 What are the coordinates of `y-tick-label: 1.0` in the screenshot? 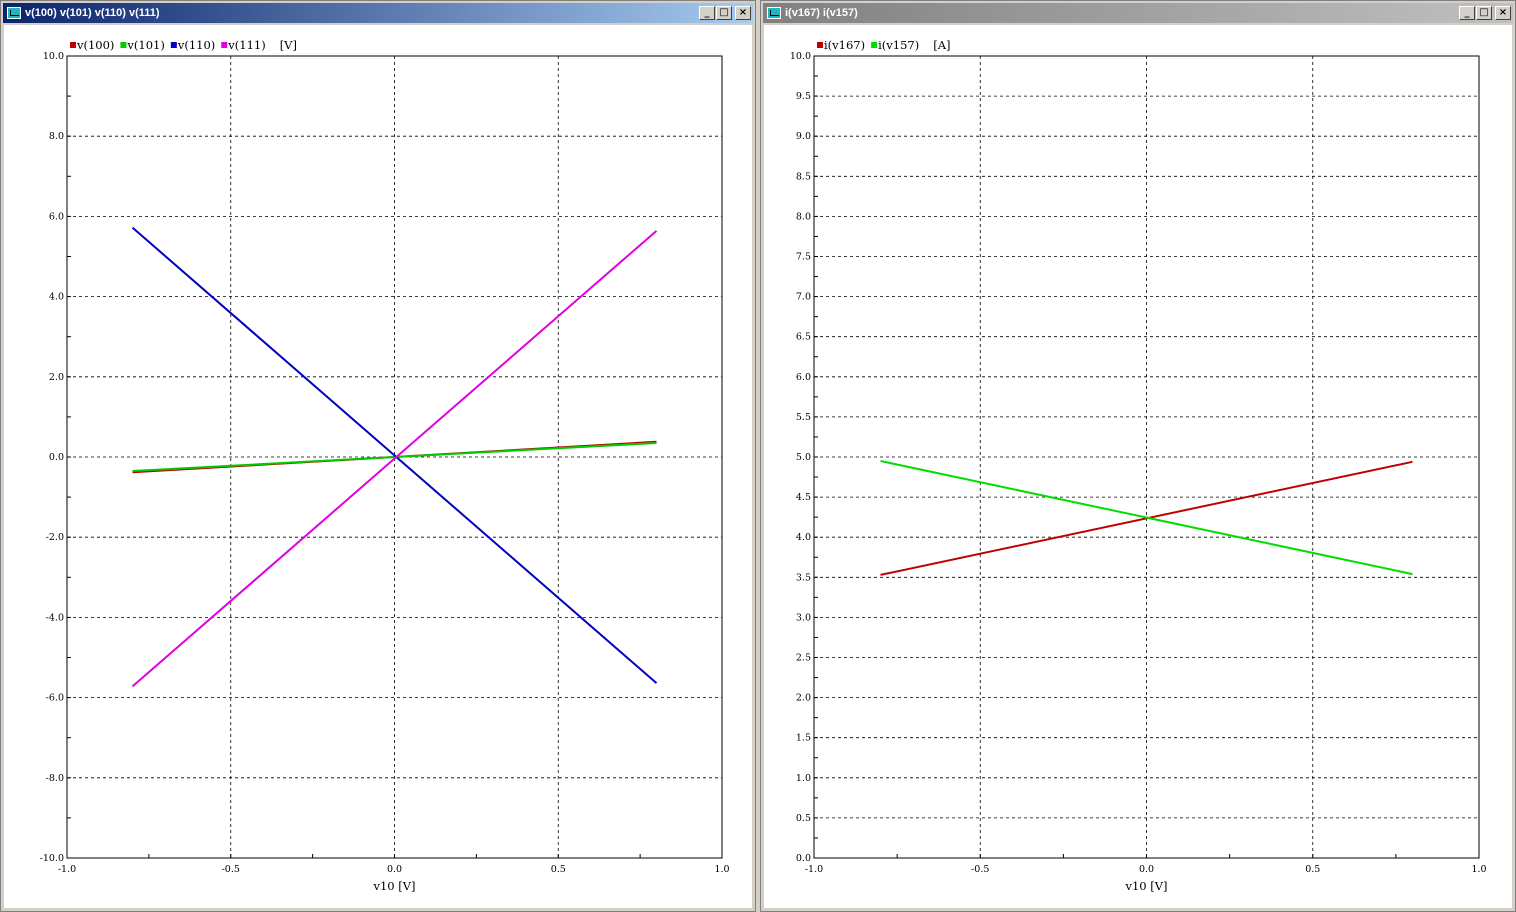 It's located at (803, 778).